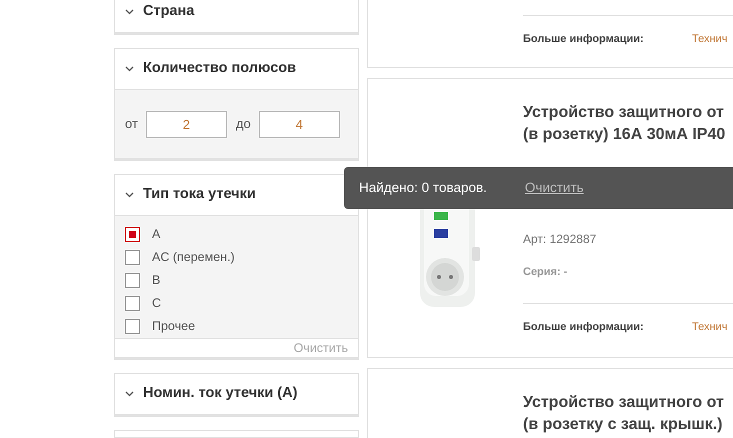 The width and height of the screenshot is (733, 438). Describe the element at coordinates (174, 326) in the screenshot. I see `option-label: Прочее` at that location.